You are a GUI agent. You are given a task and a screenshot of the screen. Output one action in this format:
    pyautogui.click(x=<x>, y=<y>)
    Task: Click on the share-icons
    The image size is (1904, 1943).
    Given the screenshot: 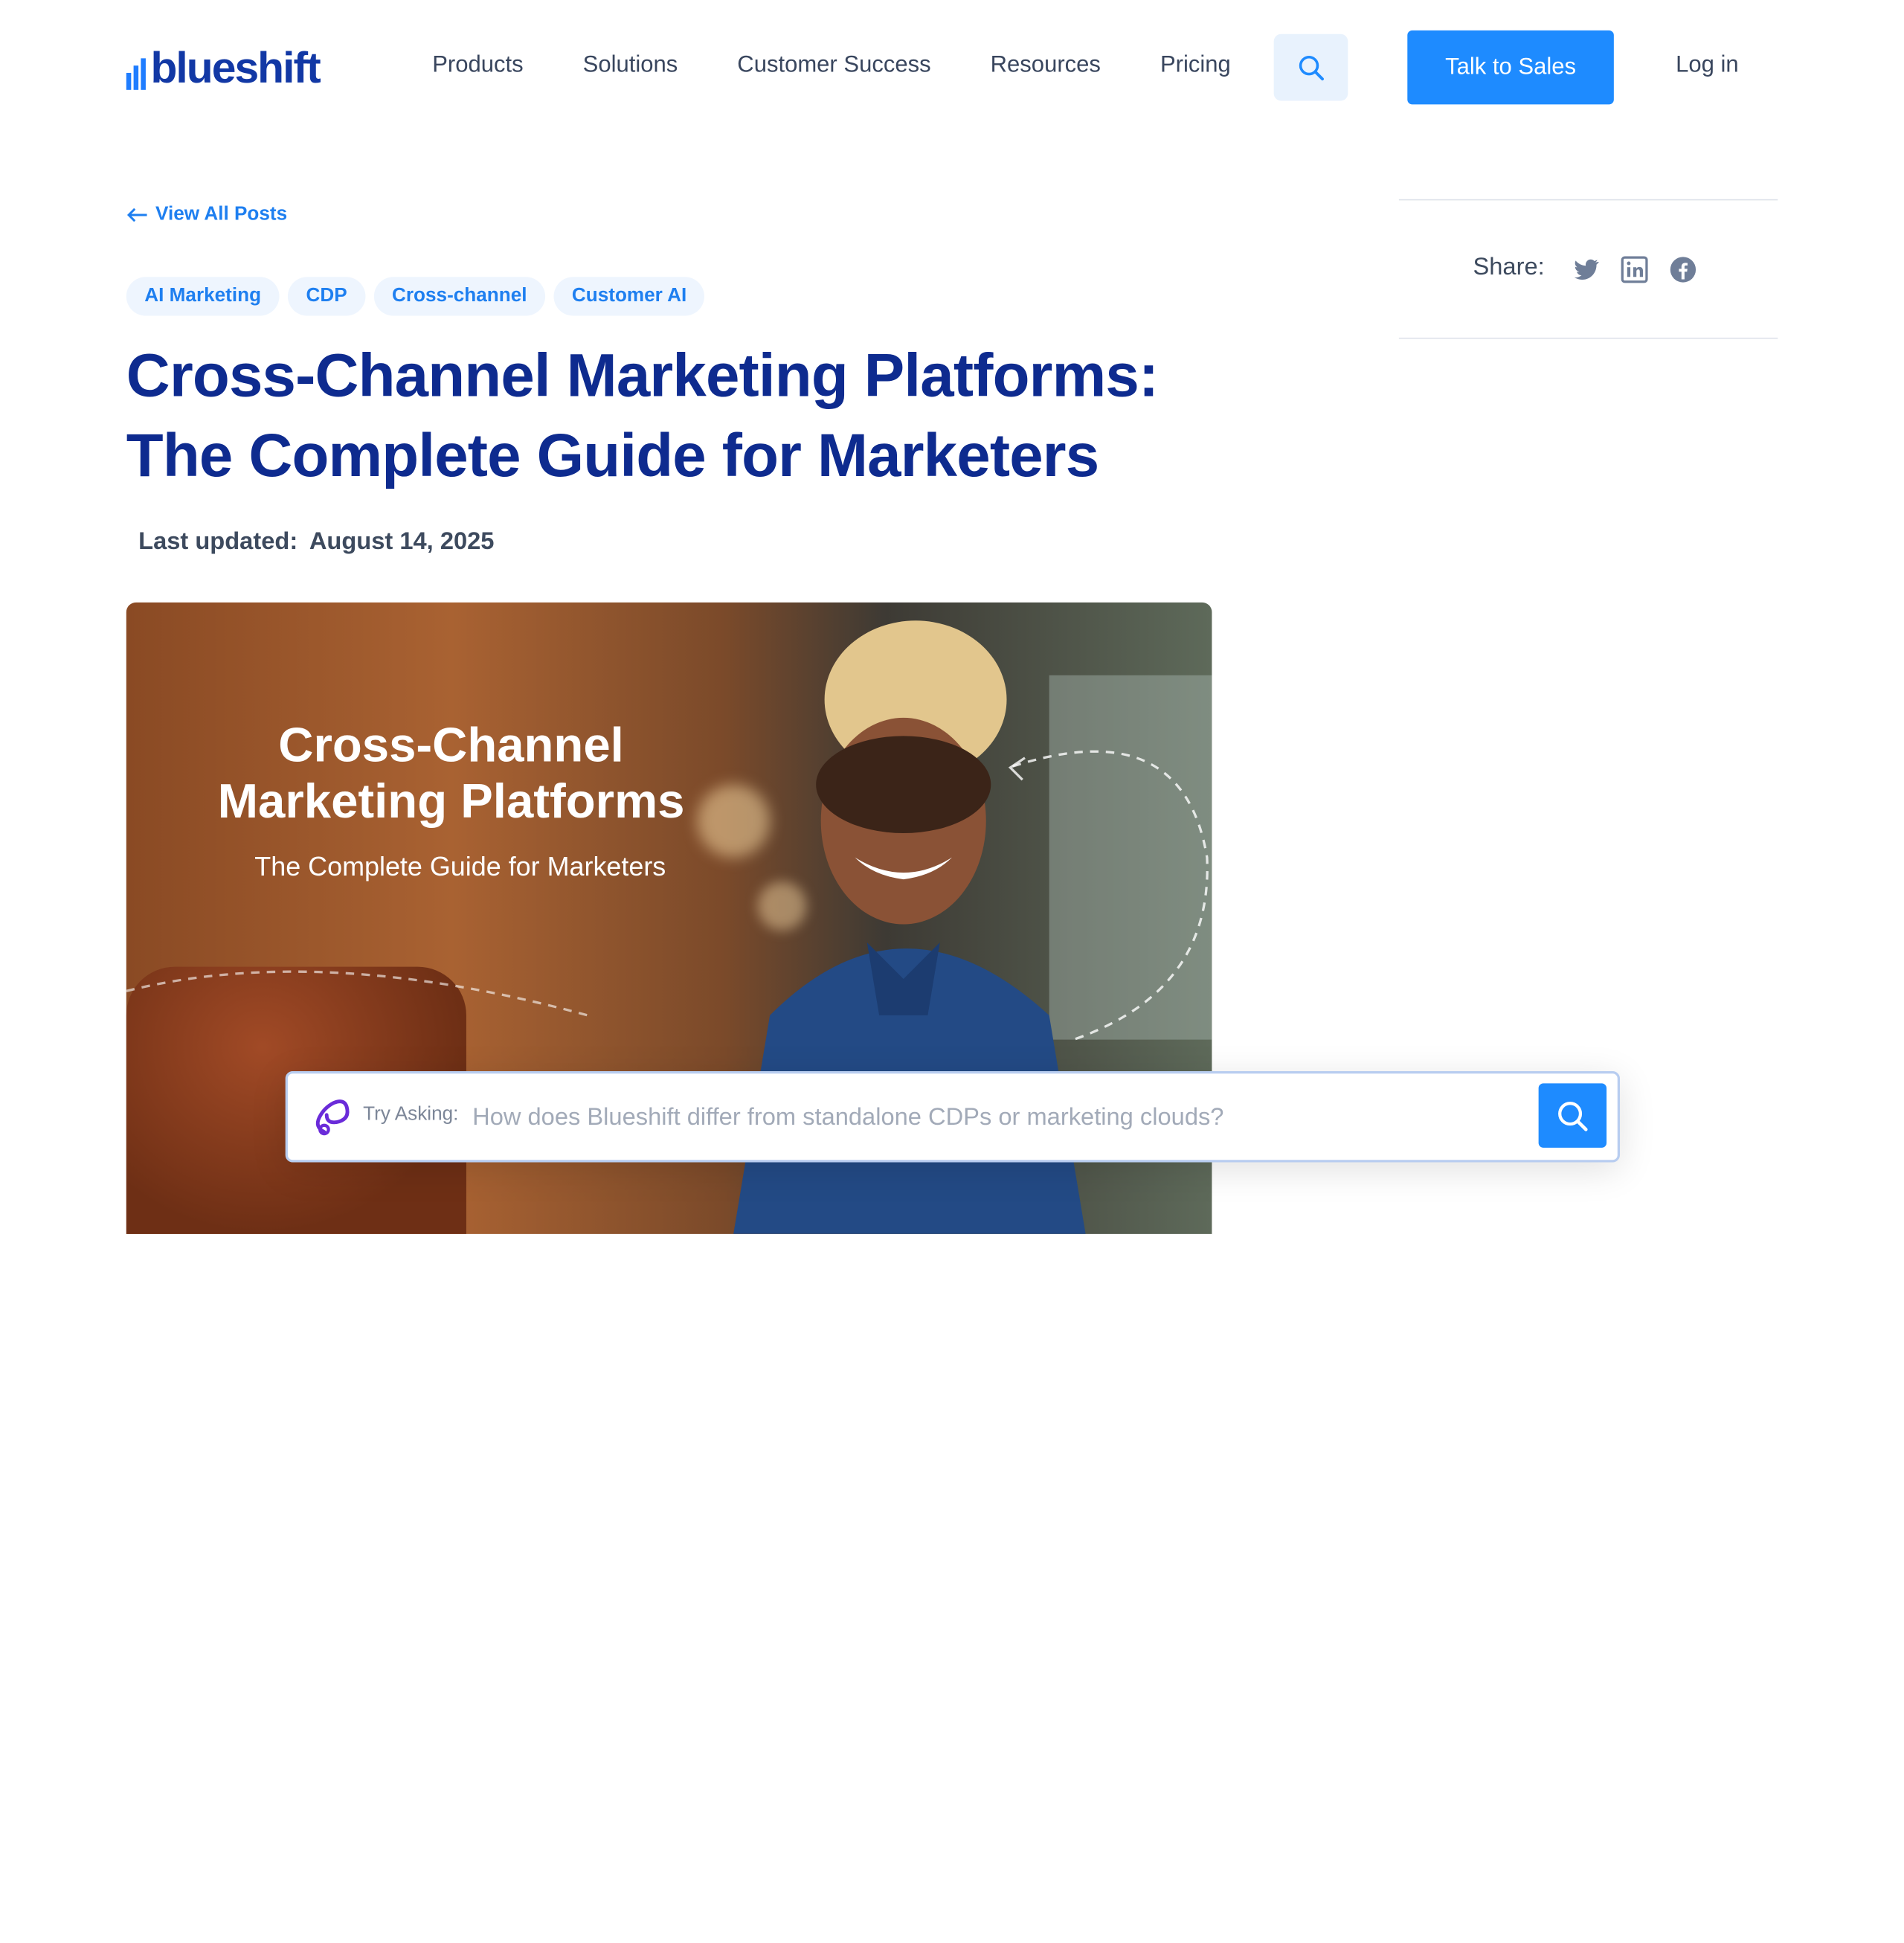 What is the action you would take?
    pyautogui.click(x=1635, y=269)
    